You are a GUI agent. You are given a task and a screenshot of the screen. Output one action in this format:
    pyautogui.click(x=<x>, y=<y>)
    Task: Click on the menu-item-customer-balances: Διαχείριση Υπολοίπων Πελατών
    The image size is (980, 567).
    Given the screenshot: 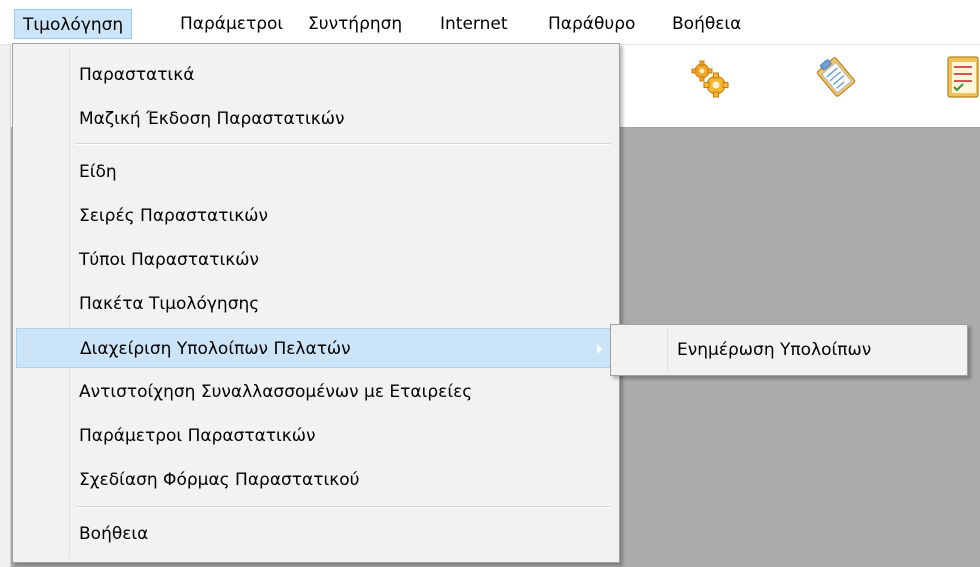 What is the action you would take?
    pyautogui.click(x=315, y=348)
    